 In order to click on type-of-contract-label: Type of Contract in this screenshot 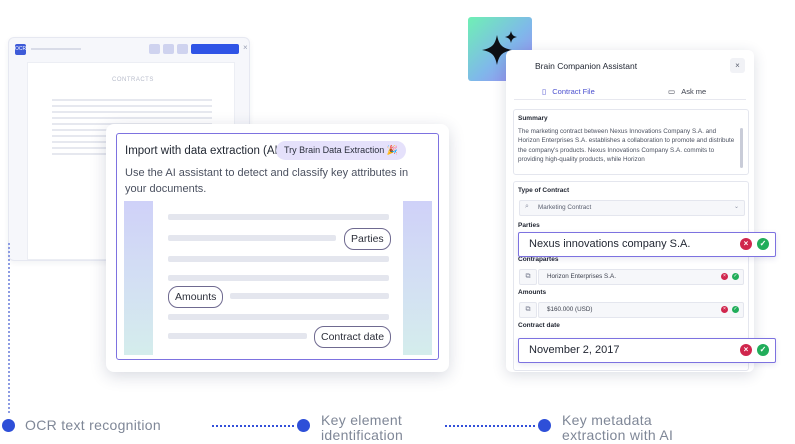, I will do `click(544, 190)`.